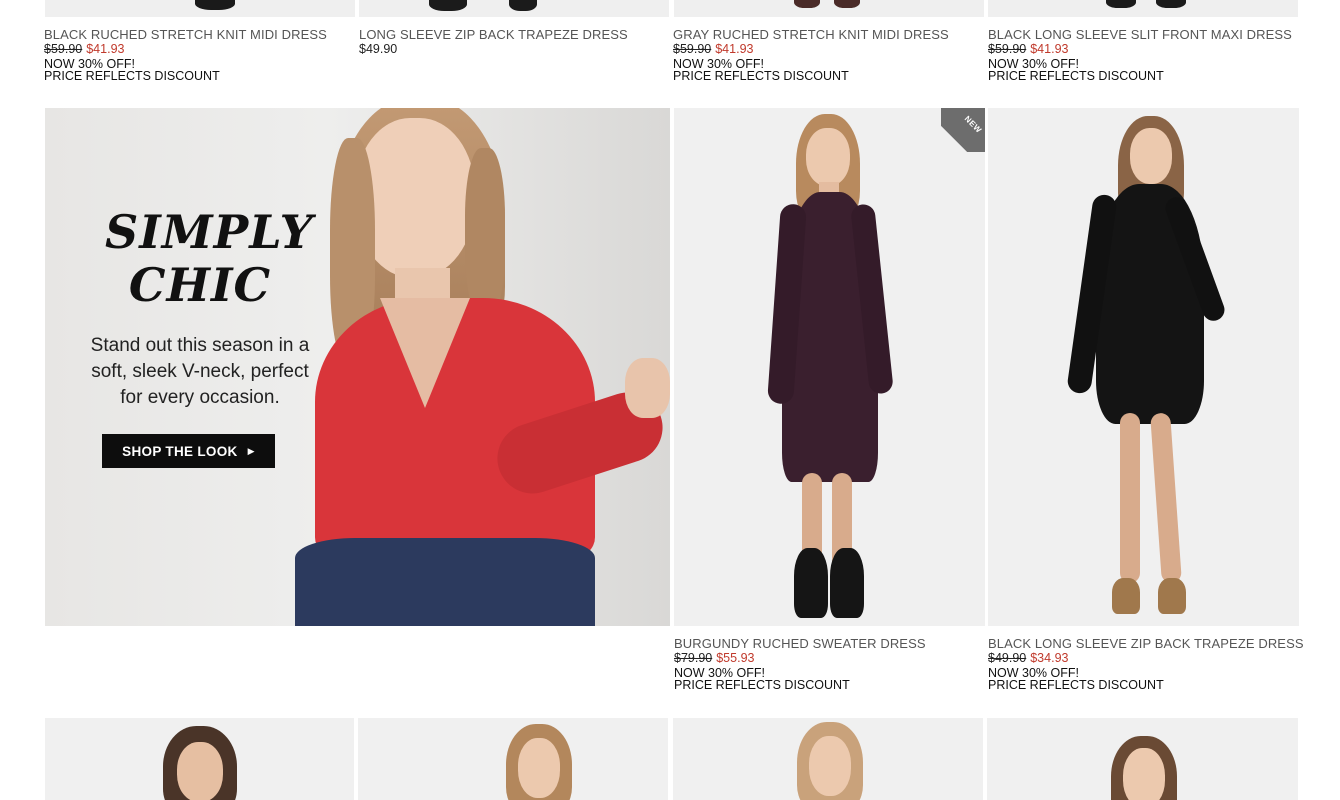  I want to click on banner-subtitle-line: soft, sleek V-neck, perfect, so click(200, 371).